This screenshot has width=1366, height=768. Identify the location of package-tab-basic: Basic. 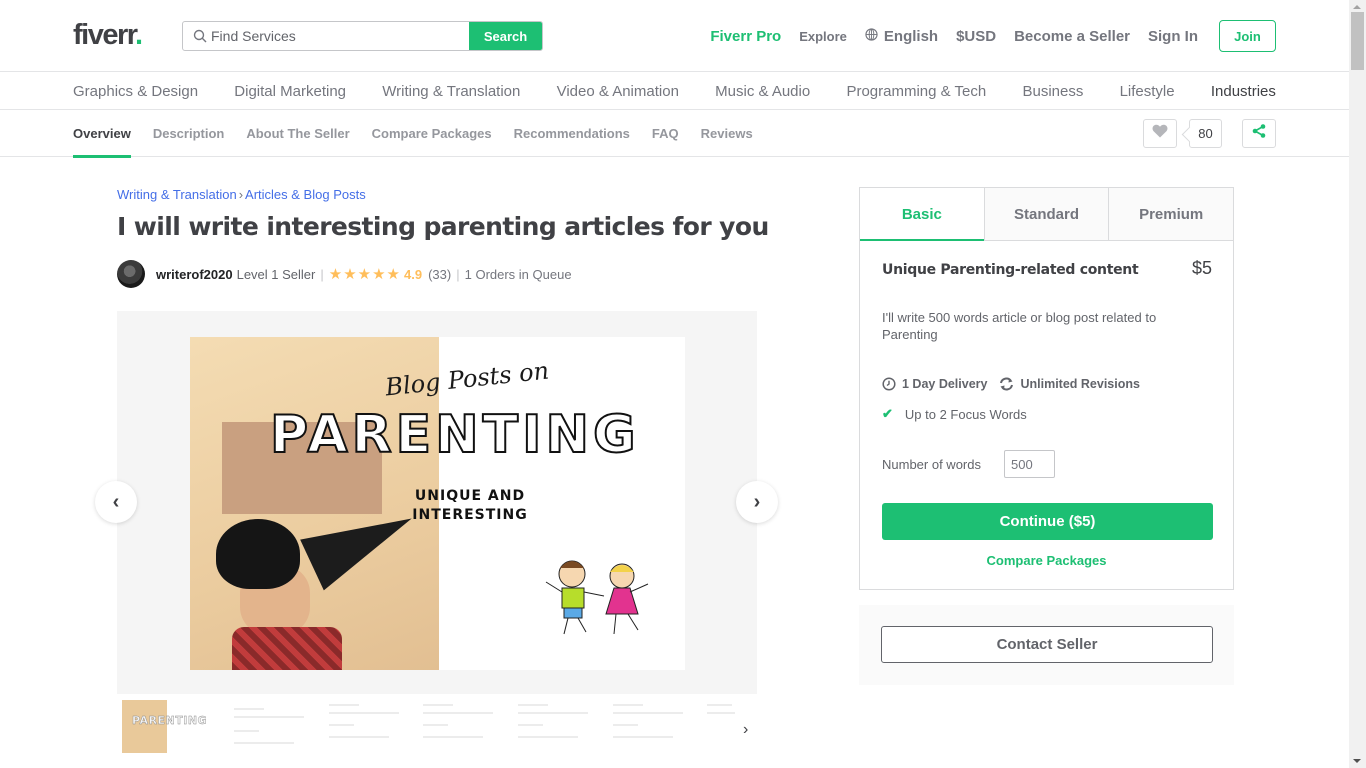
(922, 214).